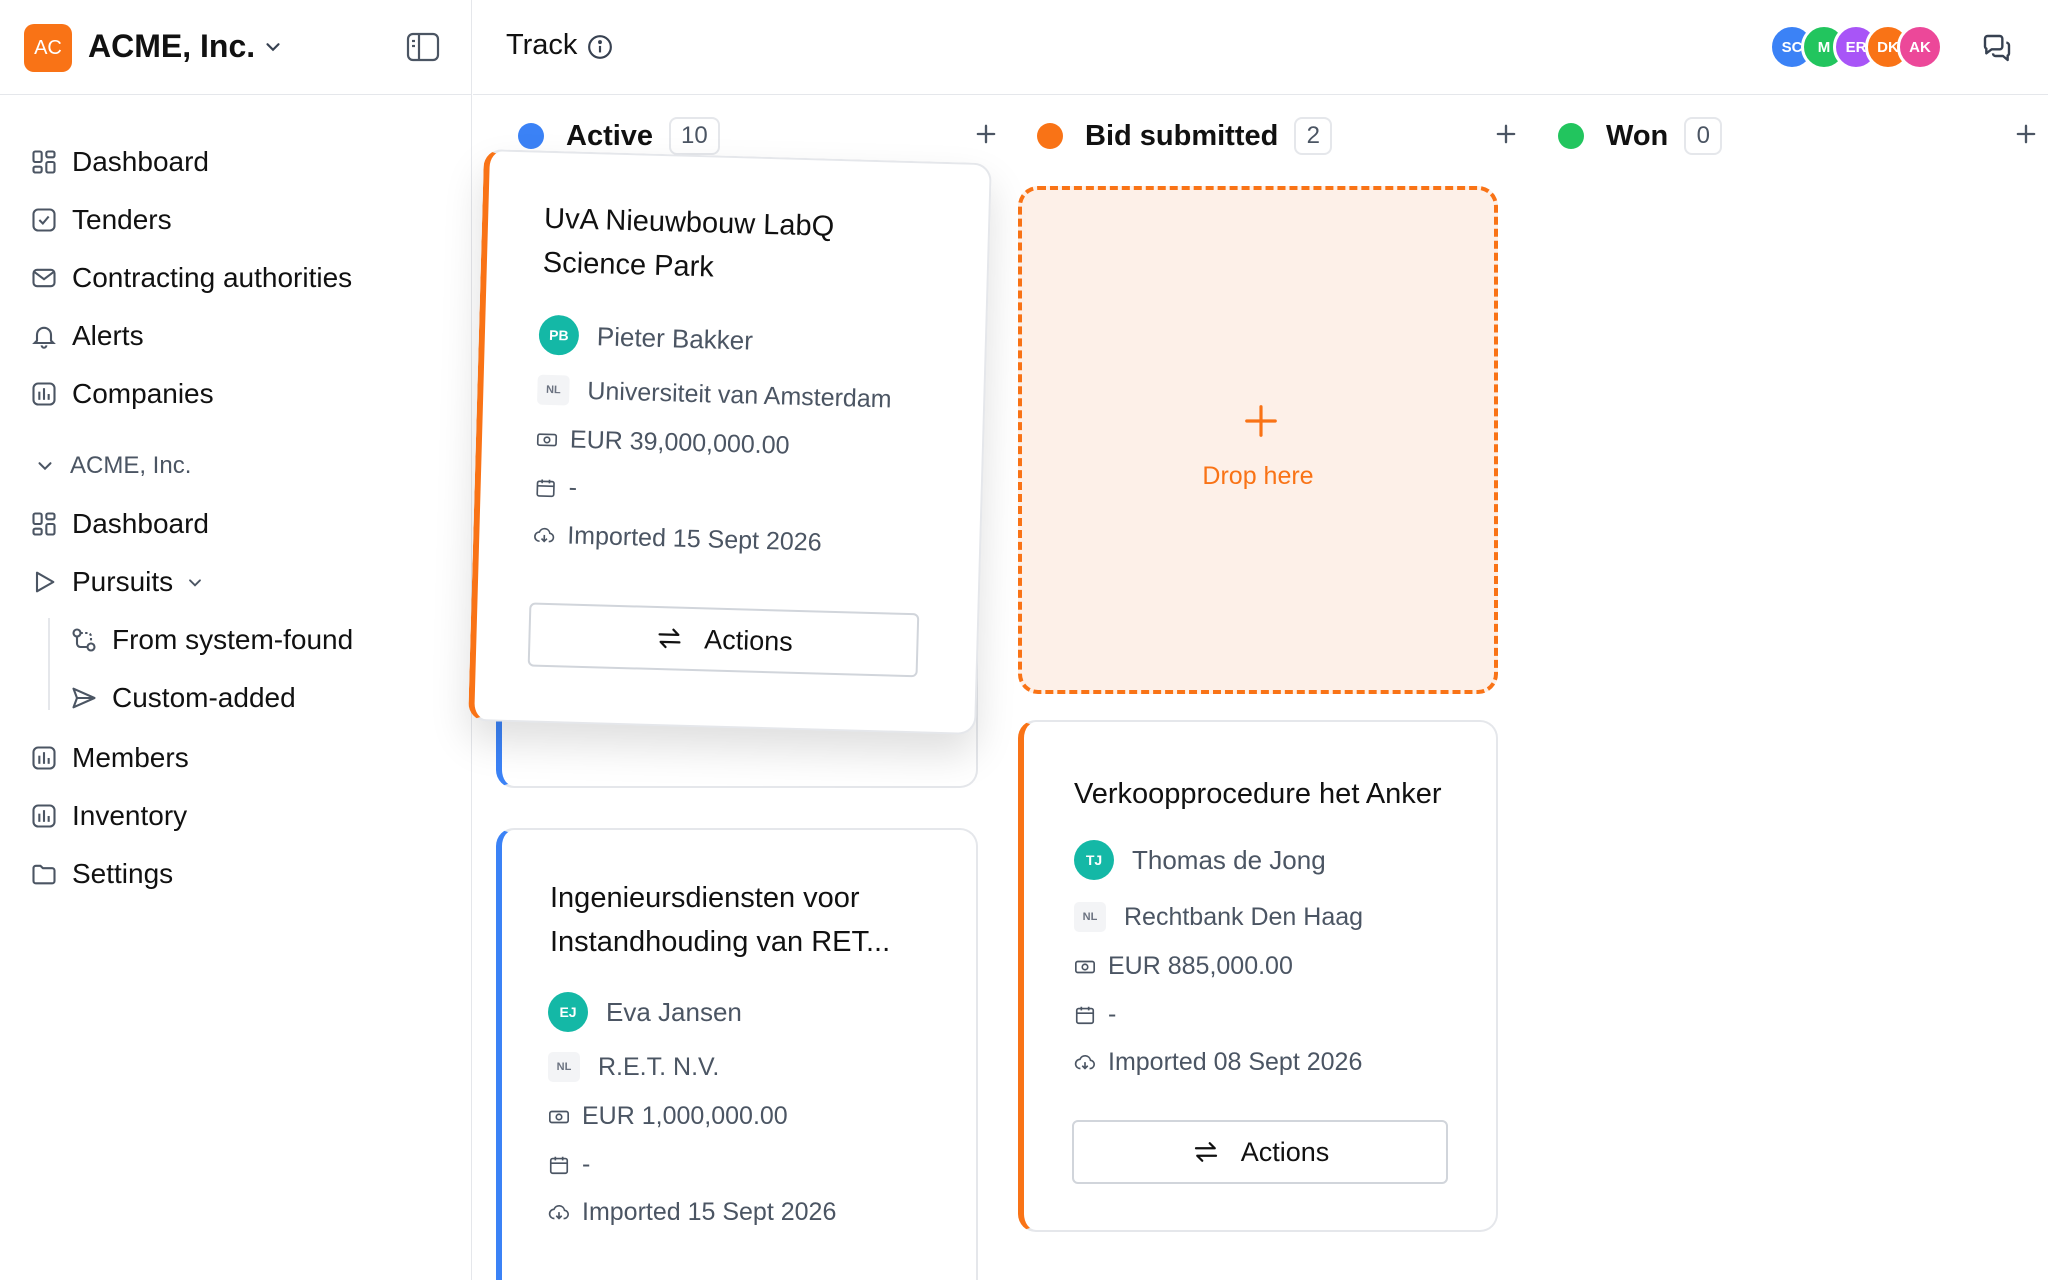  Describe the element at coordinates (1244, 916) in the screenshot. I see `authority-name: Rechtbank Den Haag` at that location.